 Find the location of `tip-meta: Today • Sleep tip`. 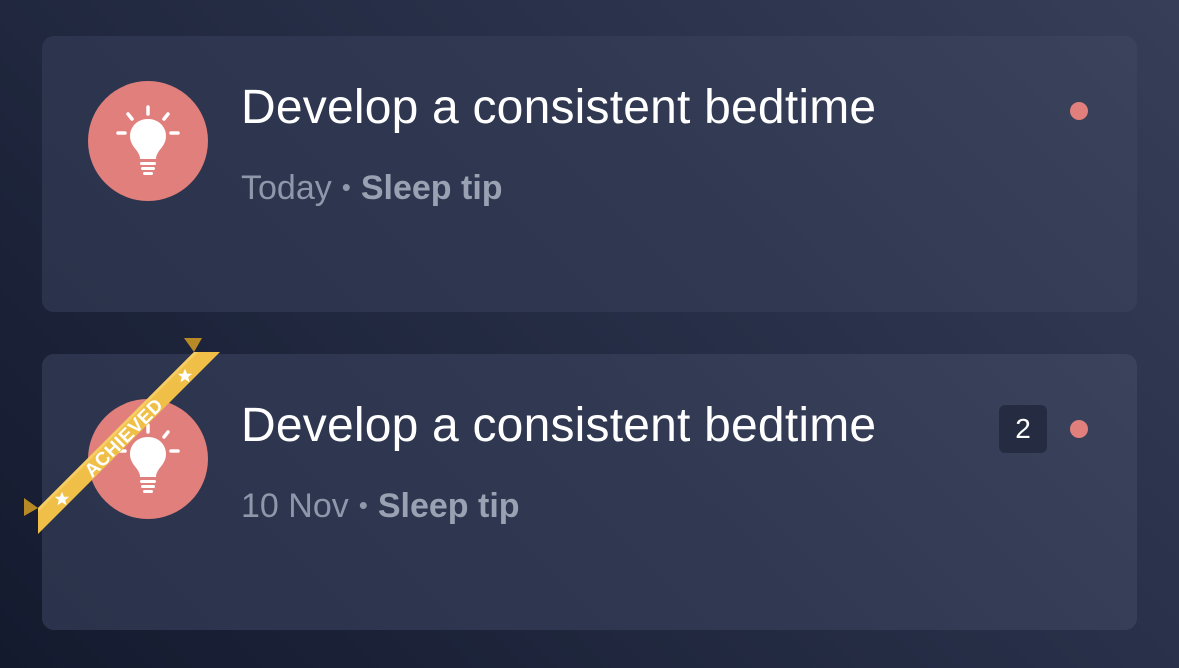

tip-meta: Today • Sleep tip is located at coordinates (372, 188).